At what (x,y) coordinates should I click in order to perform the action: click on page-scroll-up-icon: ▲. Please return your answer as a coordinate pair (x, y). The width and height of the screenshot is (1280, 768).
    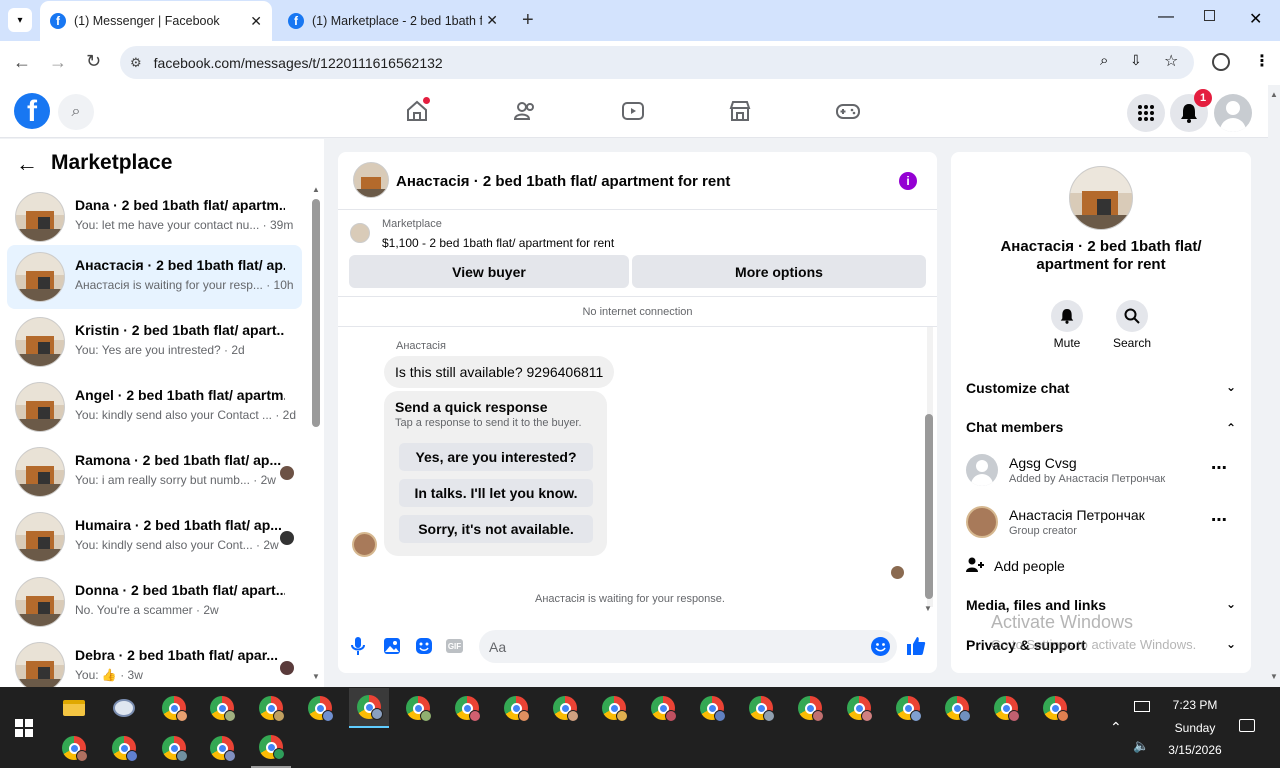
    Looking at the image, I should click on (1274, 94).